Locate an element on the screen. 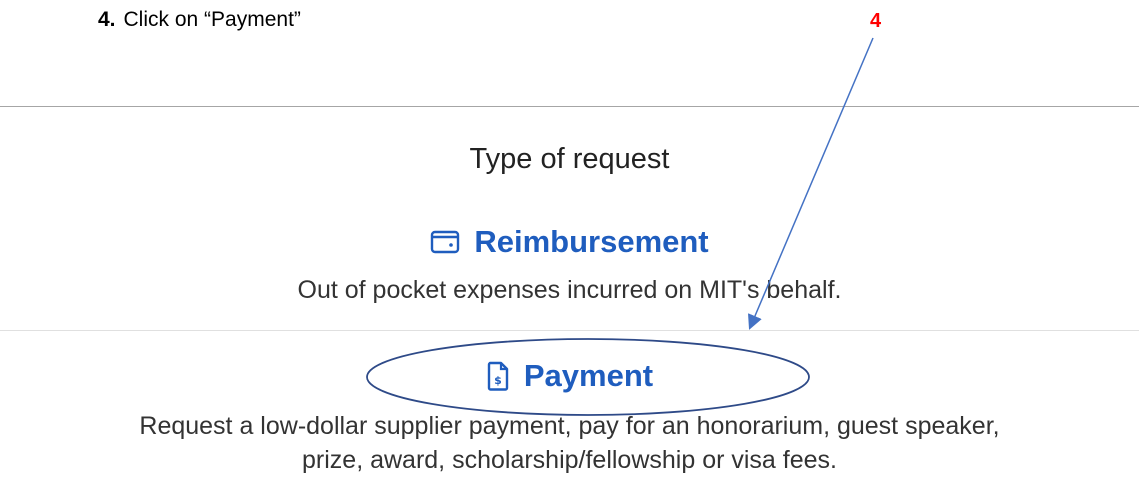  reimbursement-option: Reimbursement is located at coordinates (569, 242).